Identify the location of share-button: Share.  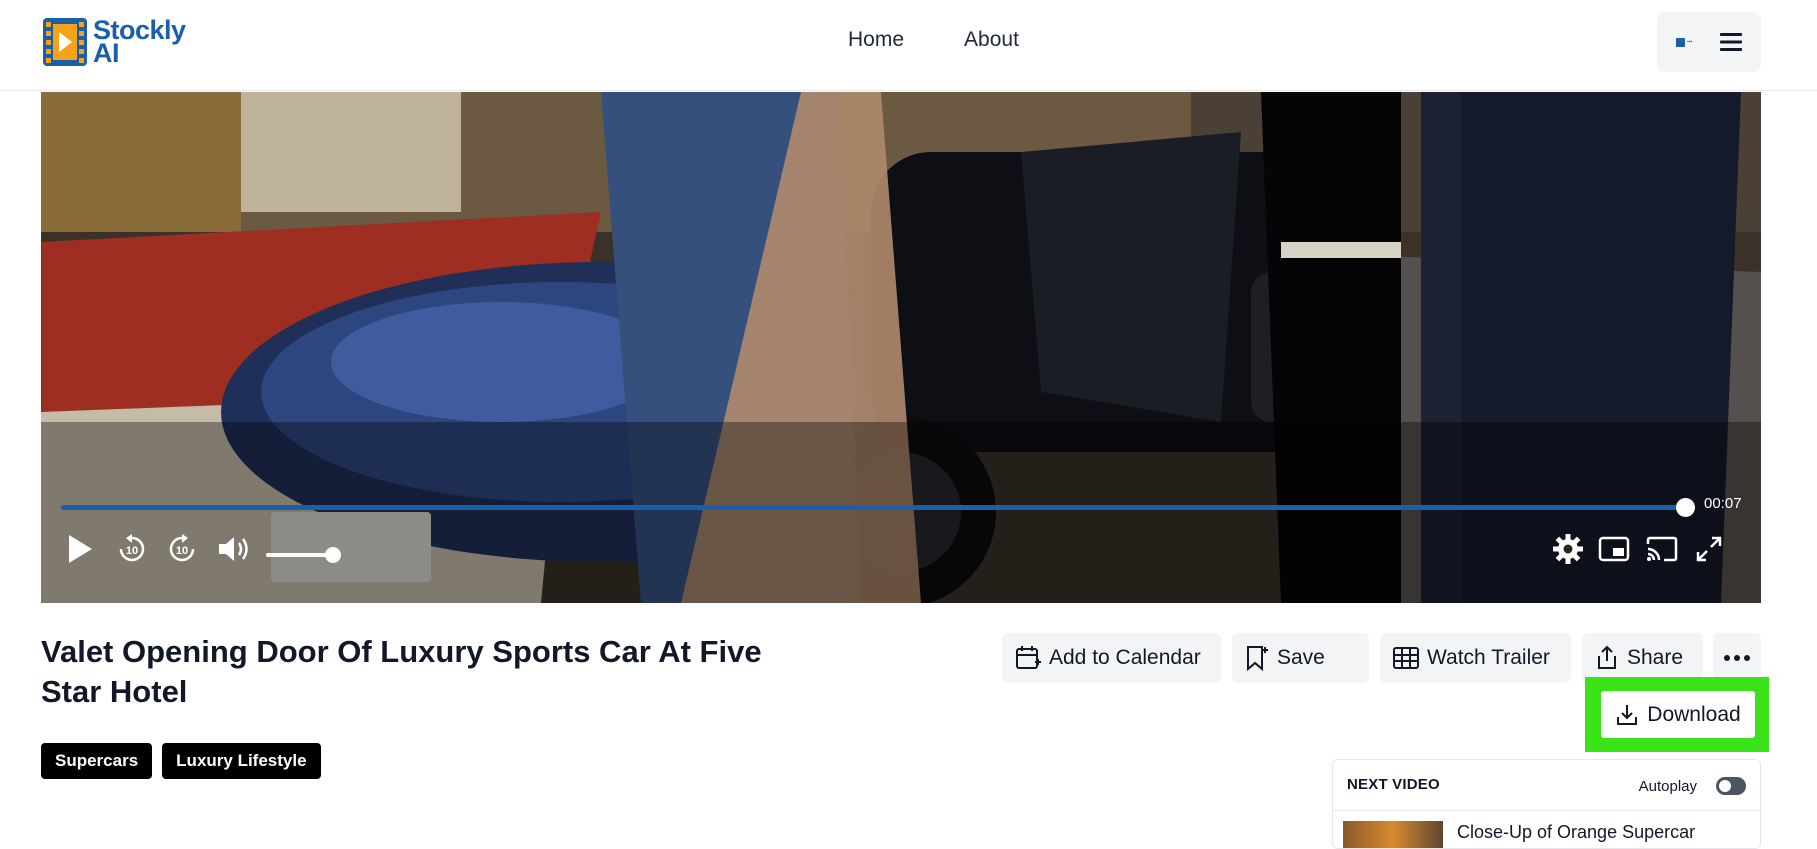
(1642, 658).